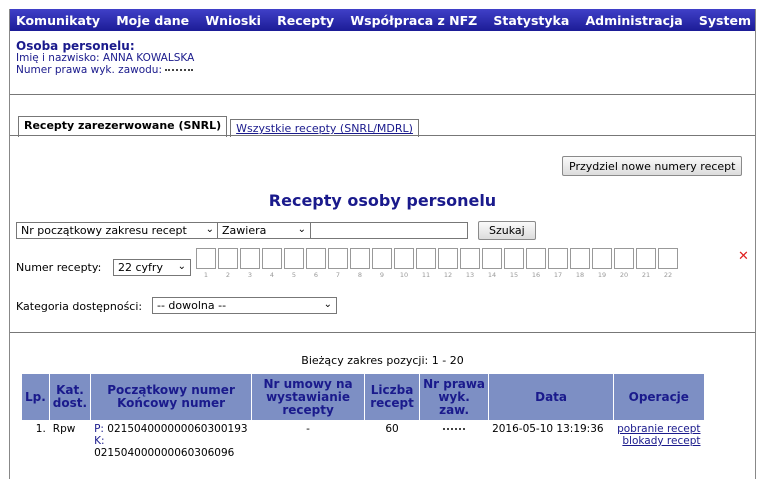 This screenshot has width=757, height=481. I want to click on digit-cell: 12, so click(448, 264).